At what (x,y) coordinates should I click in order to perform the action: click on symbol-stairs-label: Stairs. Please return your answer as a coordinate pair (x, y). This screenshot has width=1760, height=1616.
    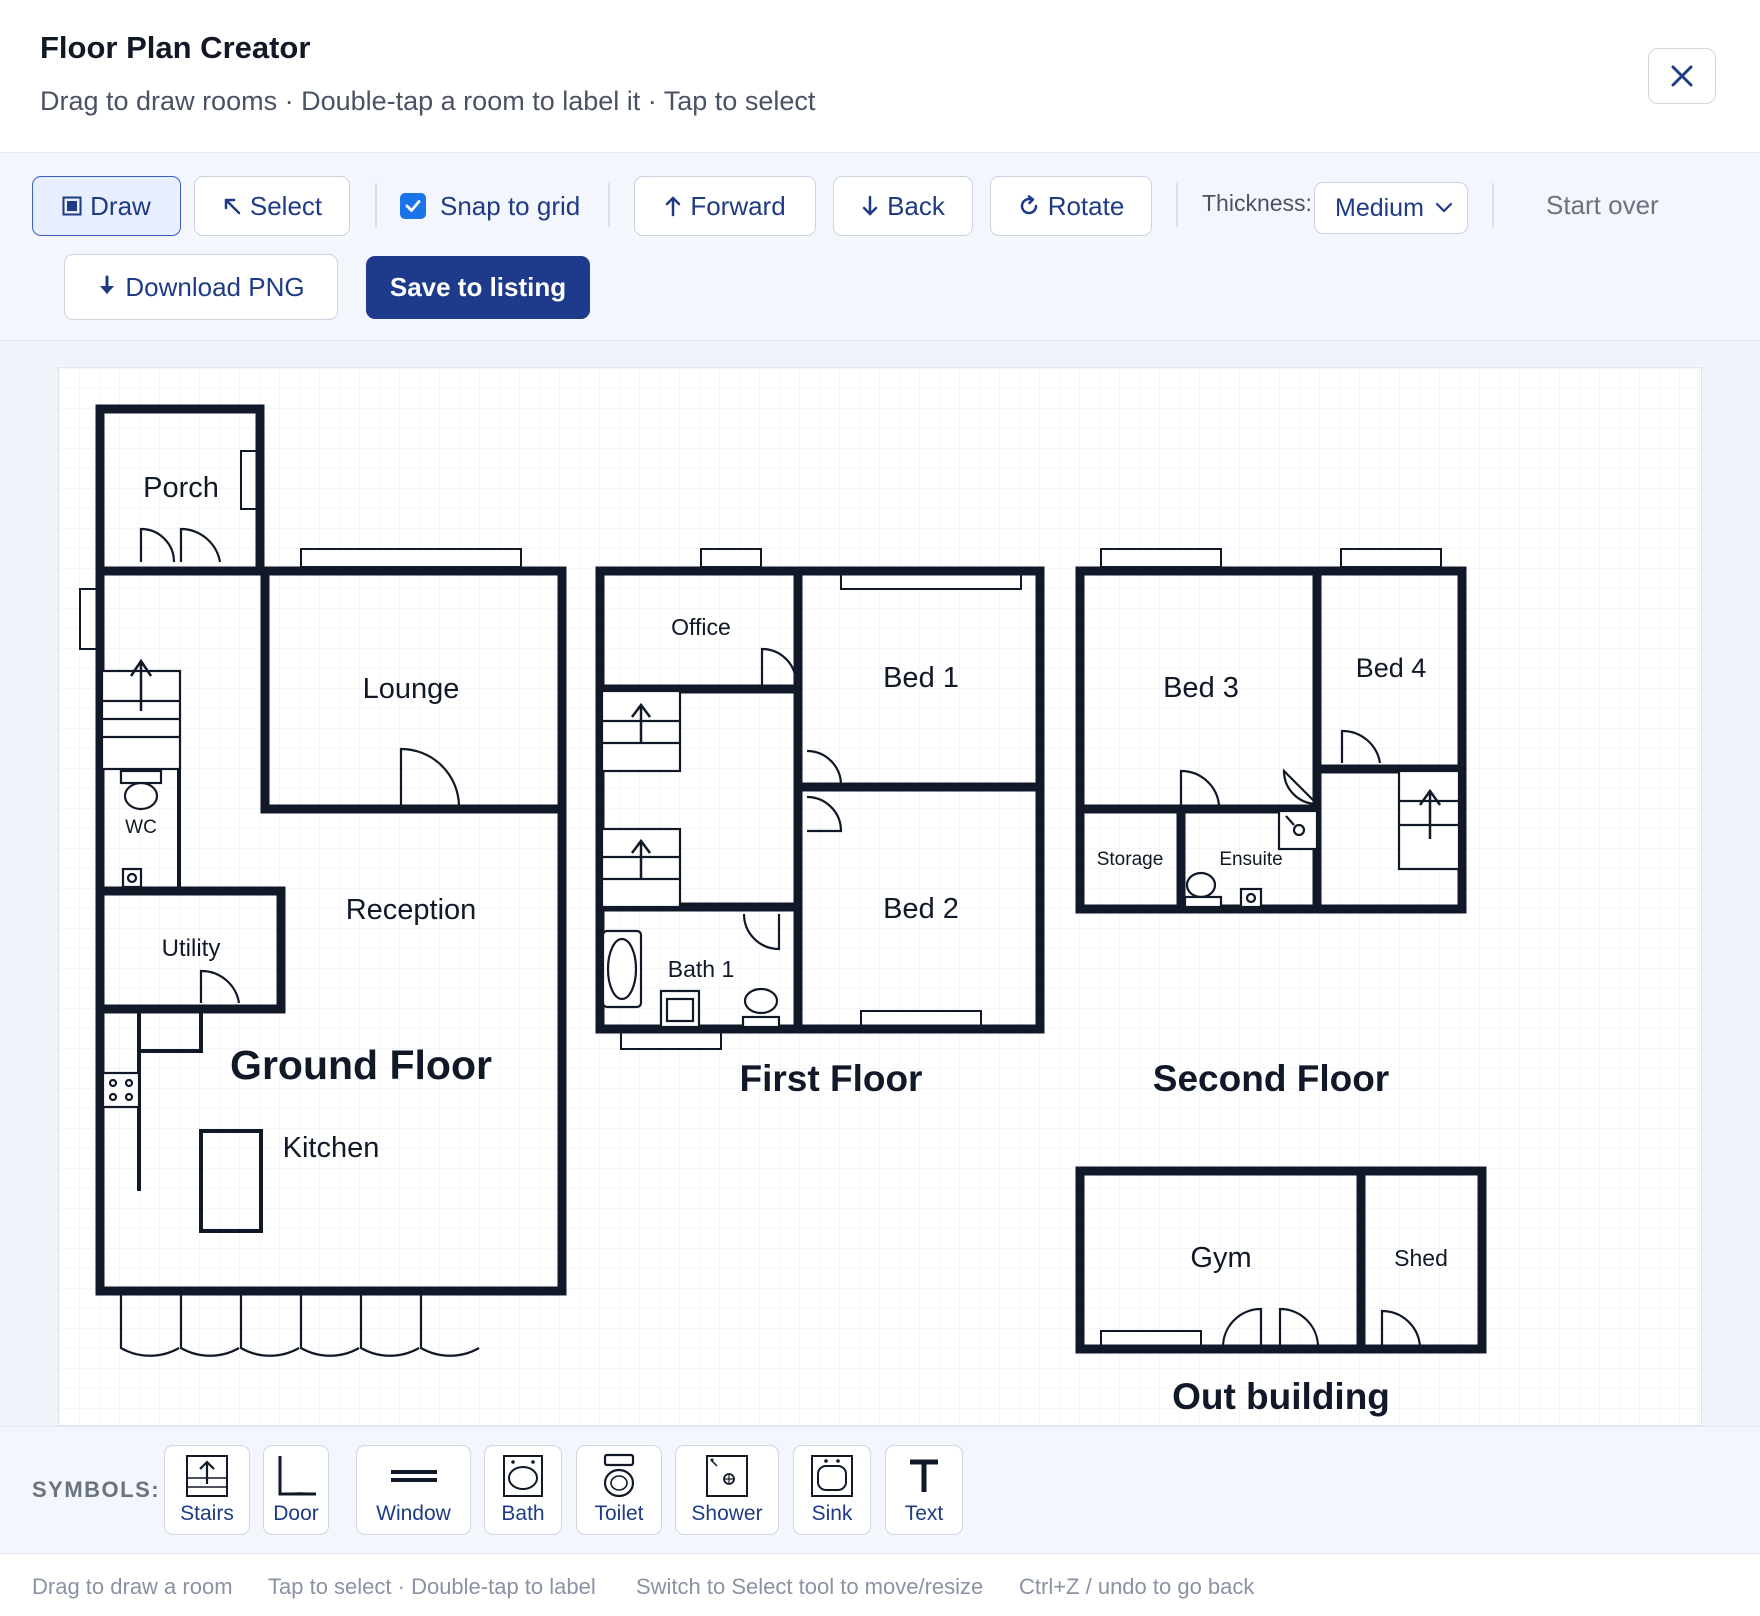
    Looking at the image, I should click on (207, 1513).